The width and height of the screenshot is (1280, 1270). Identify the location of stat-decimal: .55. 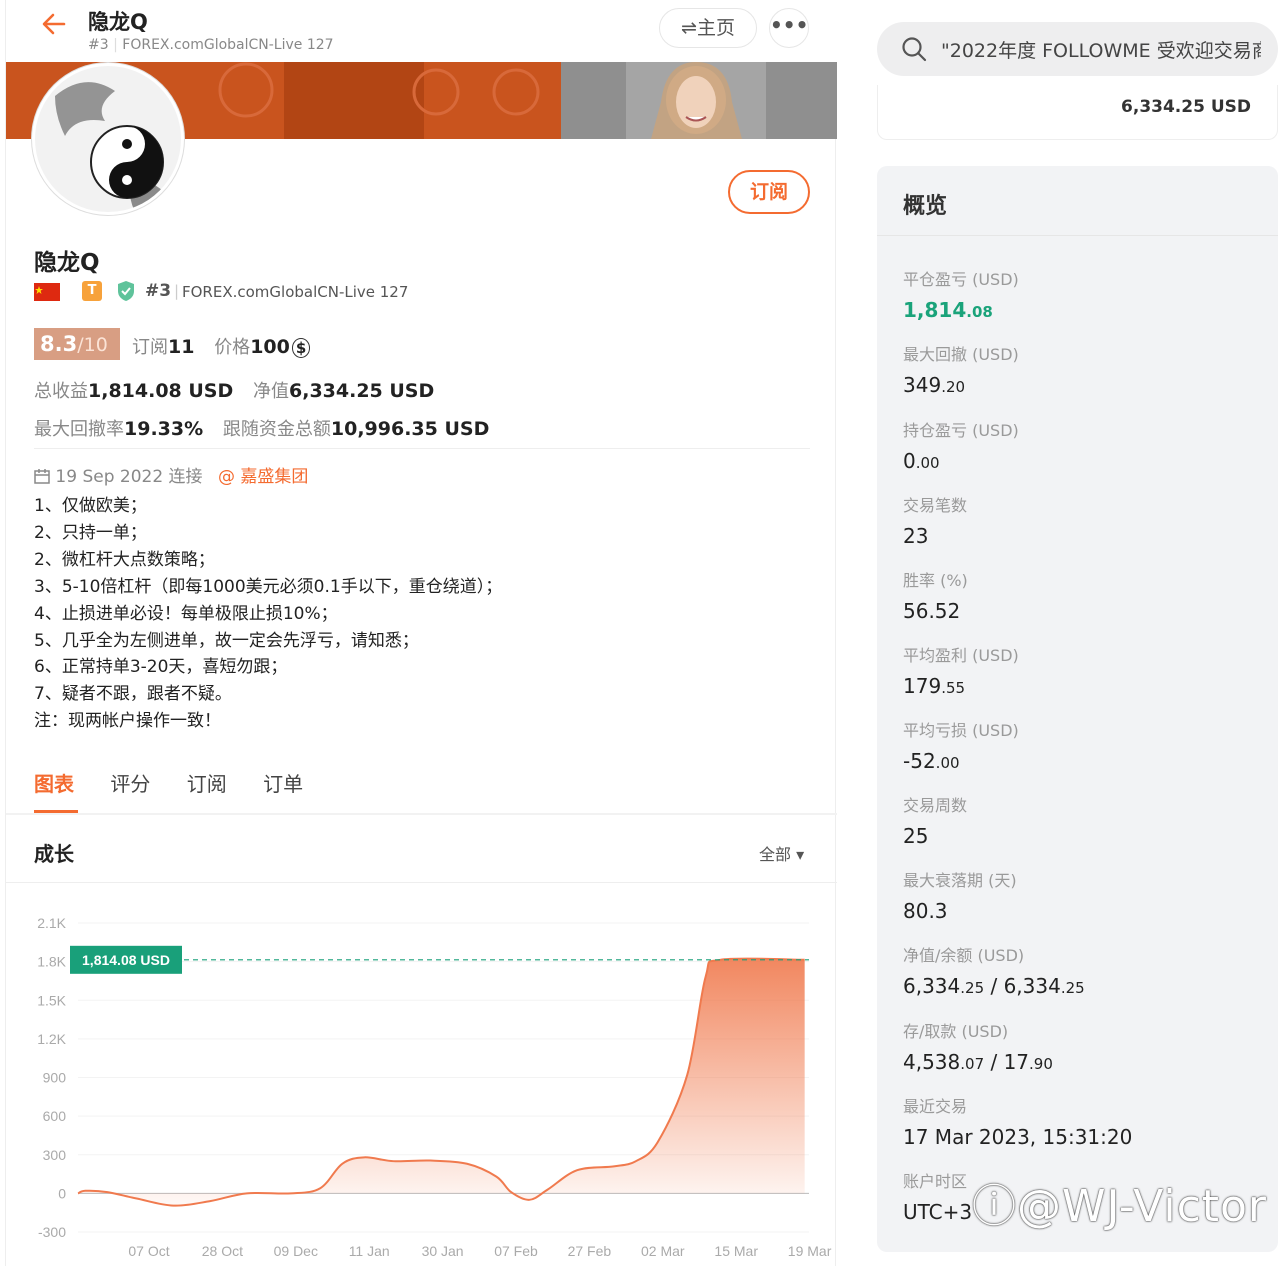
(953, 688).